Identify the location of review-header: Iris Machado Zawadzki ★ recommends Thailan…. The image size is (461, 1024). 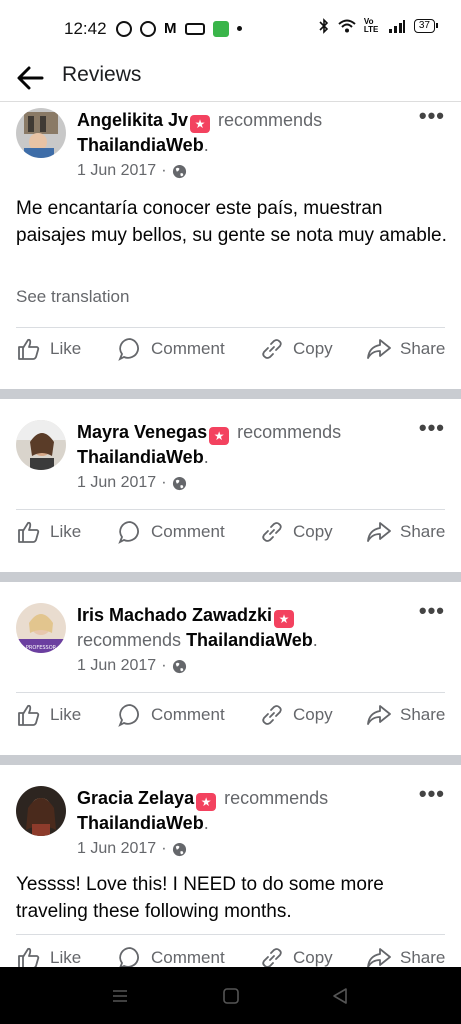
(197, 627).